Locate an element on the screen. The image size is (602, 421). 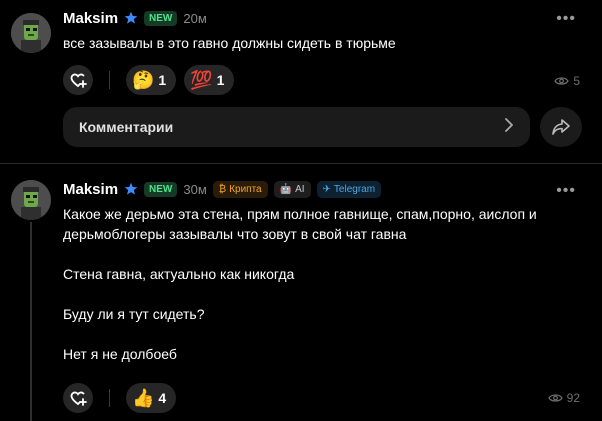
post-paragraph: Стена гавна, актуально как никогда is located at coordinates (179, 274).